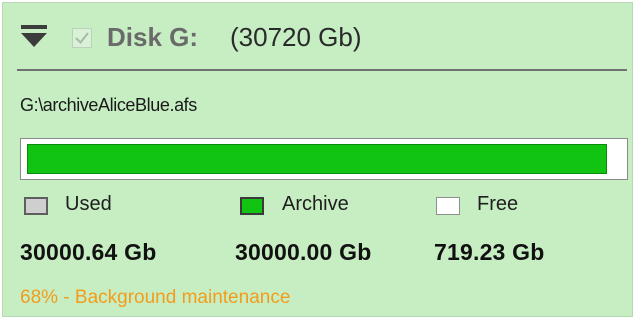  I want to click on archive-path: G:\archiveAliceBlue.afs, so click(108, 105).